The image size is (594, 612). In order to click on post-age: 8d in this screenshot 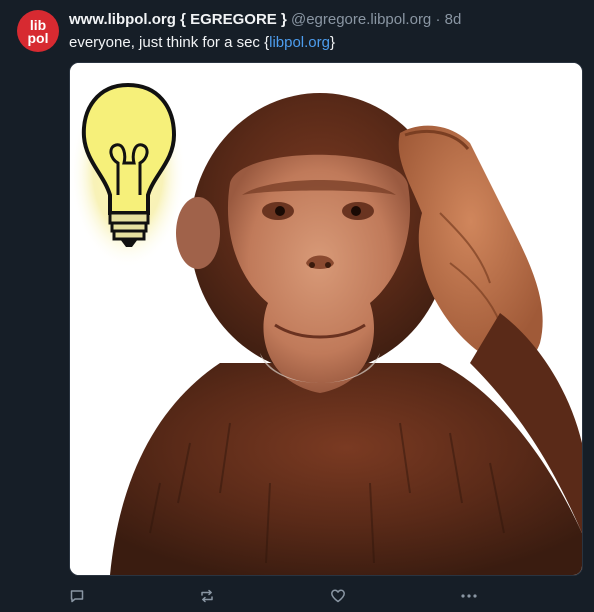, I will do `click(453, 19)`.